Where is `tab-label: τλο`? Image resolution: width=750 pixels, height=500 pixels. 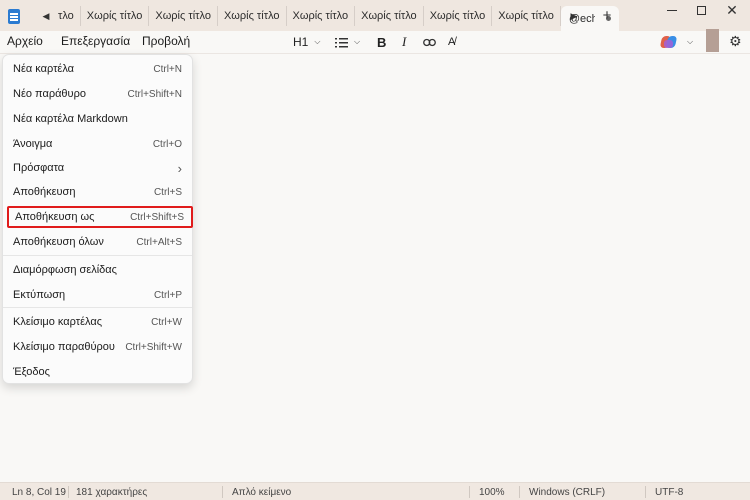 tab-label: τλο is located at coordinates (66, 16).